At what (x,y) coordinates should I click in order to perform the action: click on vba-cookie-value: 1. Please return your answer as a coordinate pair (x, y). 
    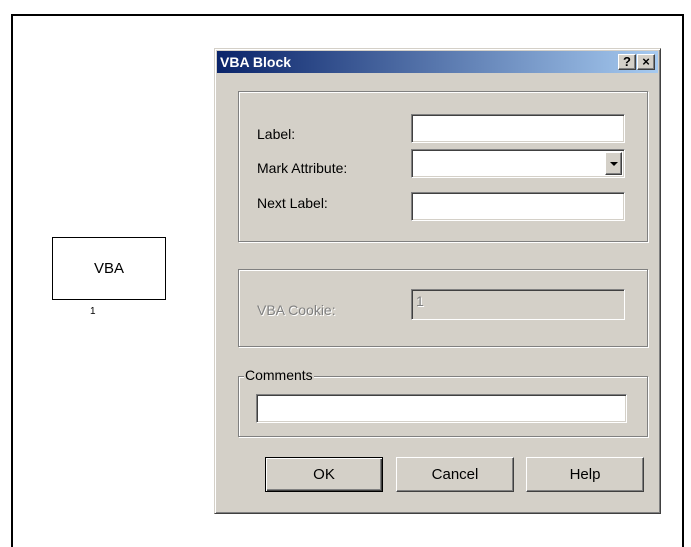
    Looking at the image, I should click on (420, 301).